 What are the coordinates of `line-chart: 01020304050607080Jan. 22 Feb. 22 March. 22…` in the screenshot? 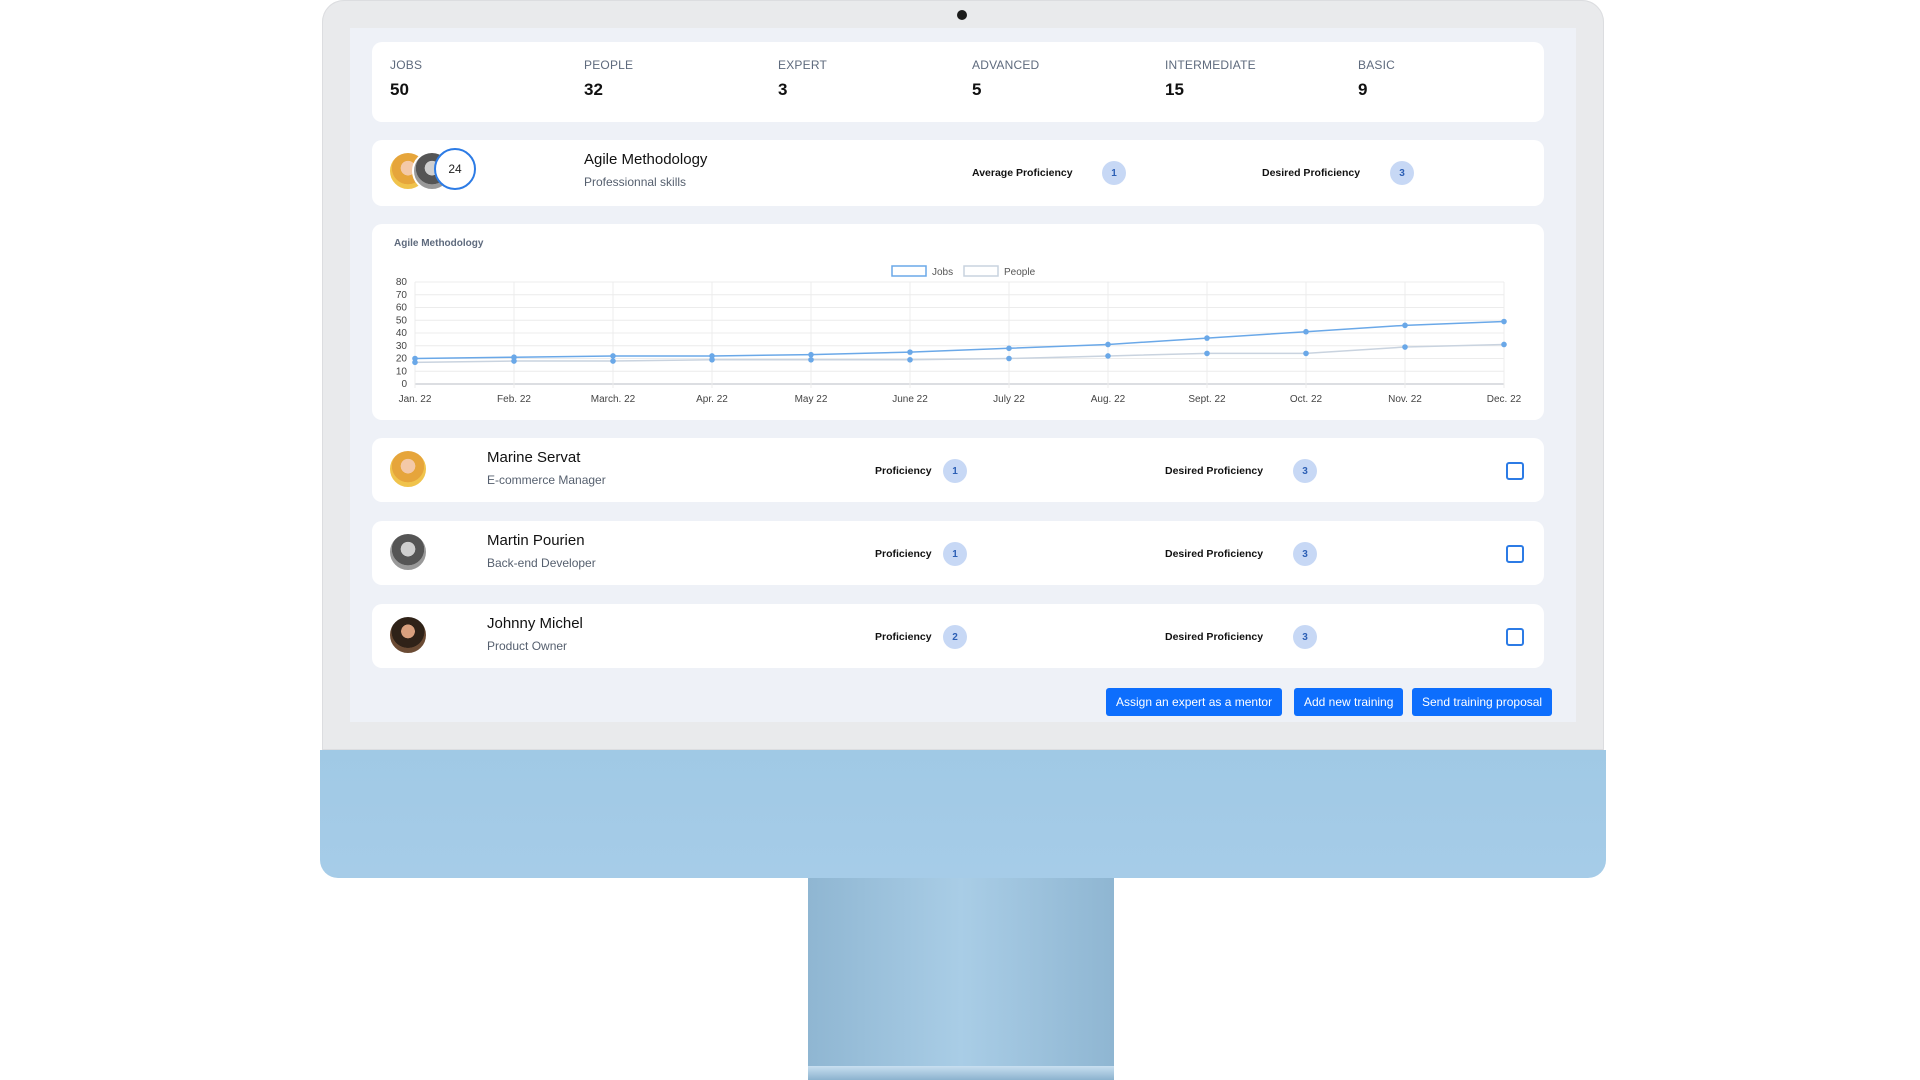 It's located at (959, 335).